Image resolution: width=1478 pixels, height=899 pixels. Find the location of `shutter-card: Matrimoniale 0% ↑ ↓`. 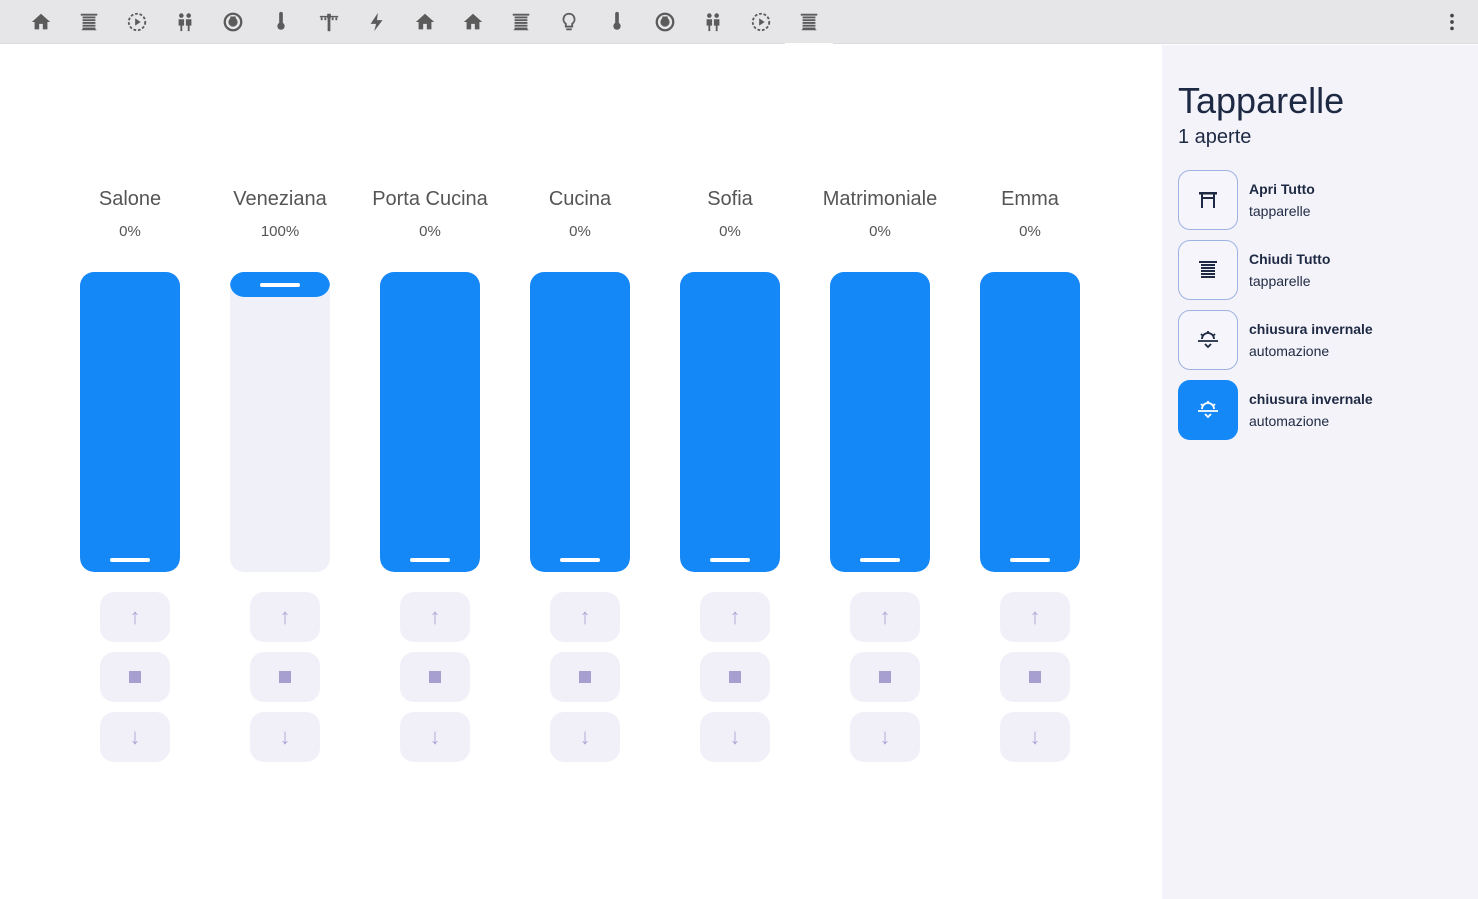

shutter-card: Matrimoniale 0% ↑ ↓ is located at coordinates (880, 472).